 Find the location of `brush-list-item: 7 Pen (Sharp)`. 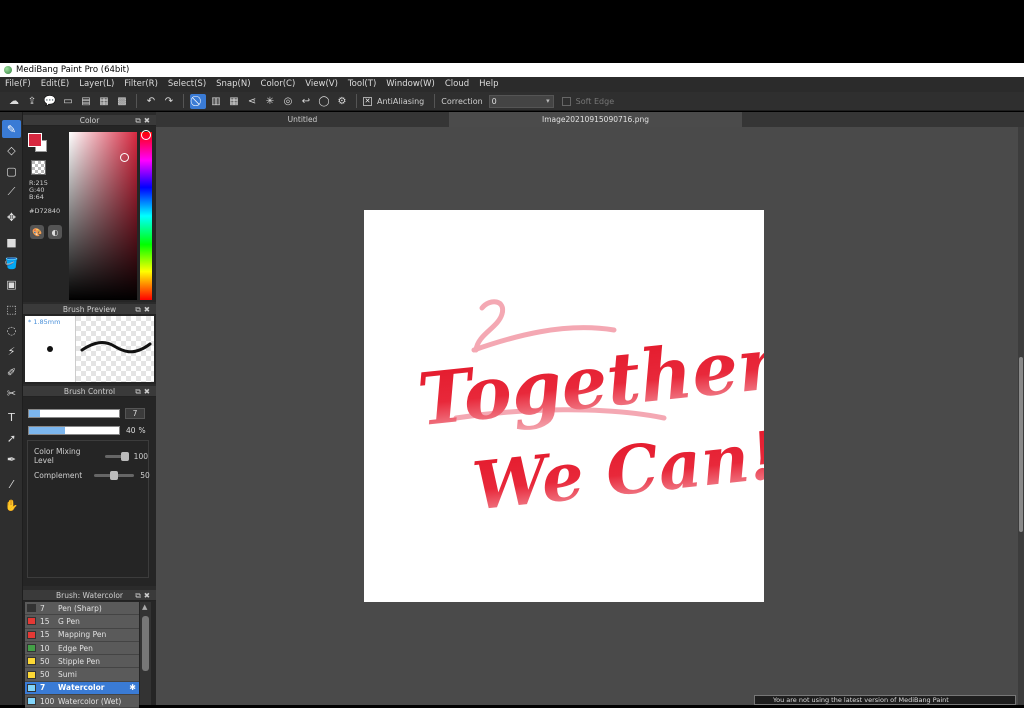

brush-list-item: 7 Pen (Sharp) is located at coordinates (82, 609).